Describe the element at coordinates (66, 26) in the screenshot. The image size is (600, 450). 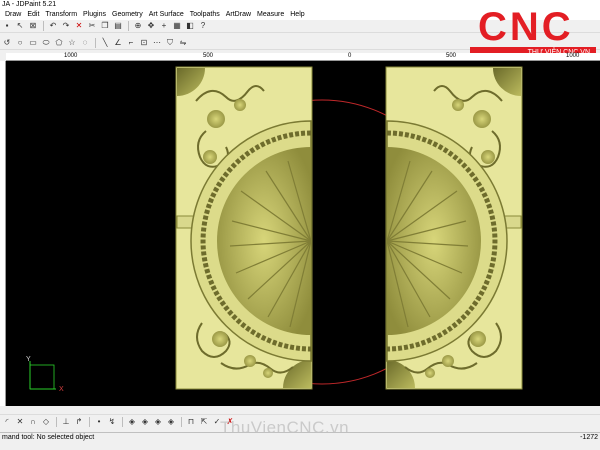
I see `redo-icon: ↷` at that location.